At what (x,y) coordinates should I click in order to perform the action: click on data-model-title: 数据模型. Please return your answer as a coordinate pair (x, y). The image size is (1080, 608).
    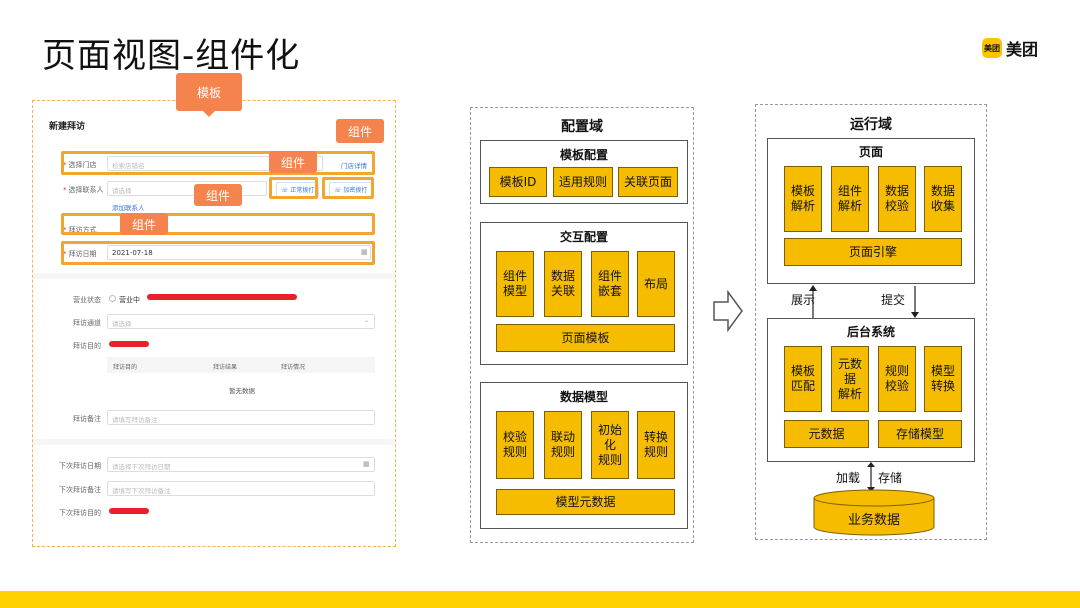
    Looking at the image, I should click on (583, 397).